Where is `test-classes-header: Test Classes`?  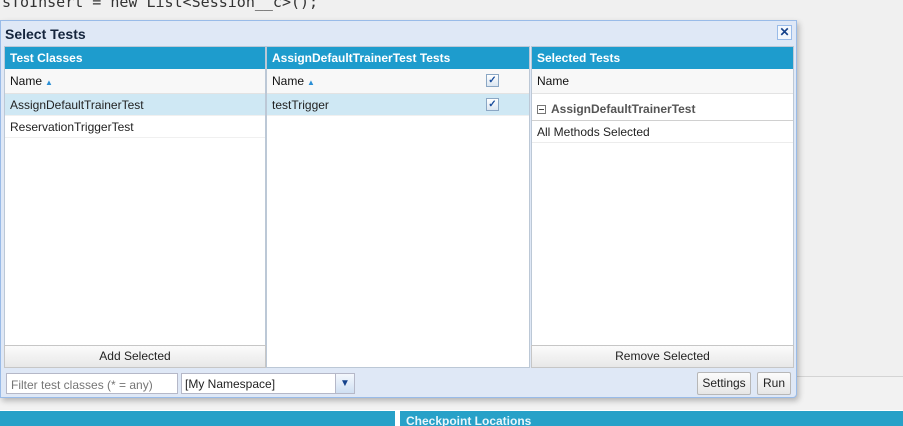
test-classes-header: Test Classes is located at coordinates (135, 58).